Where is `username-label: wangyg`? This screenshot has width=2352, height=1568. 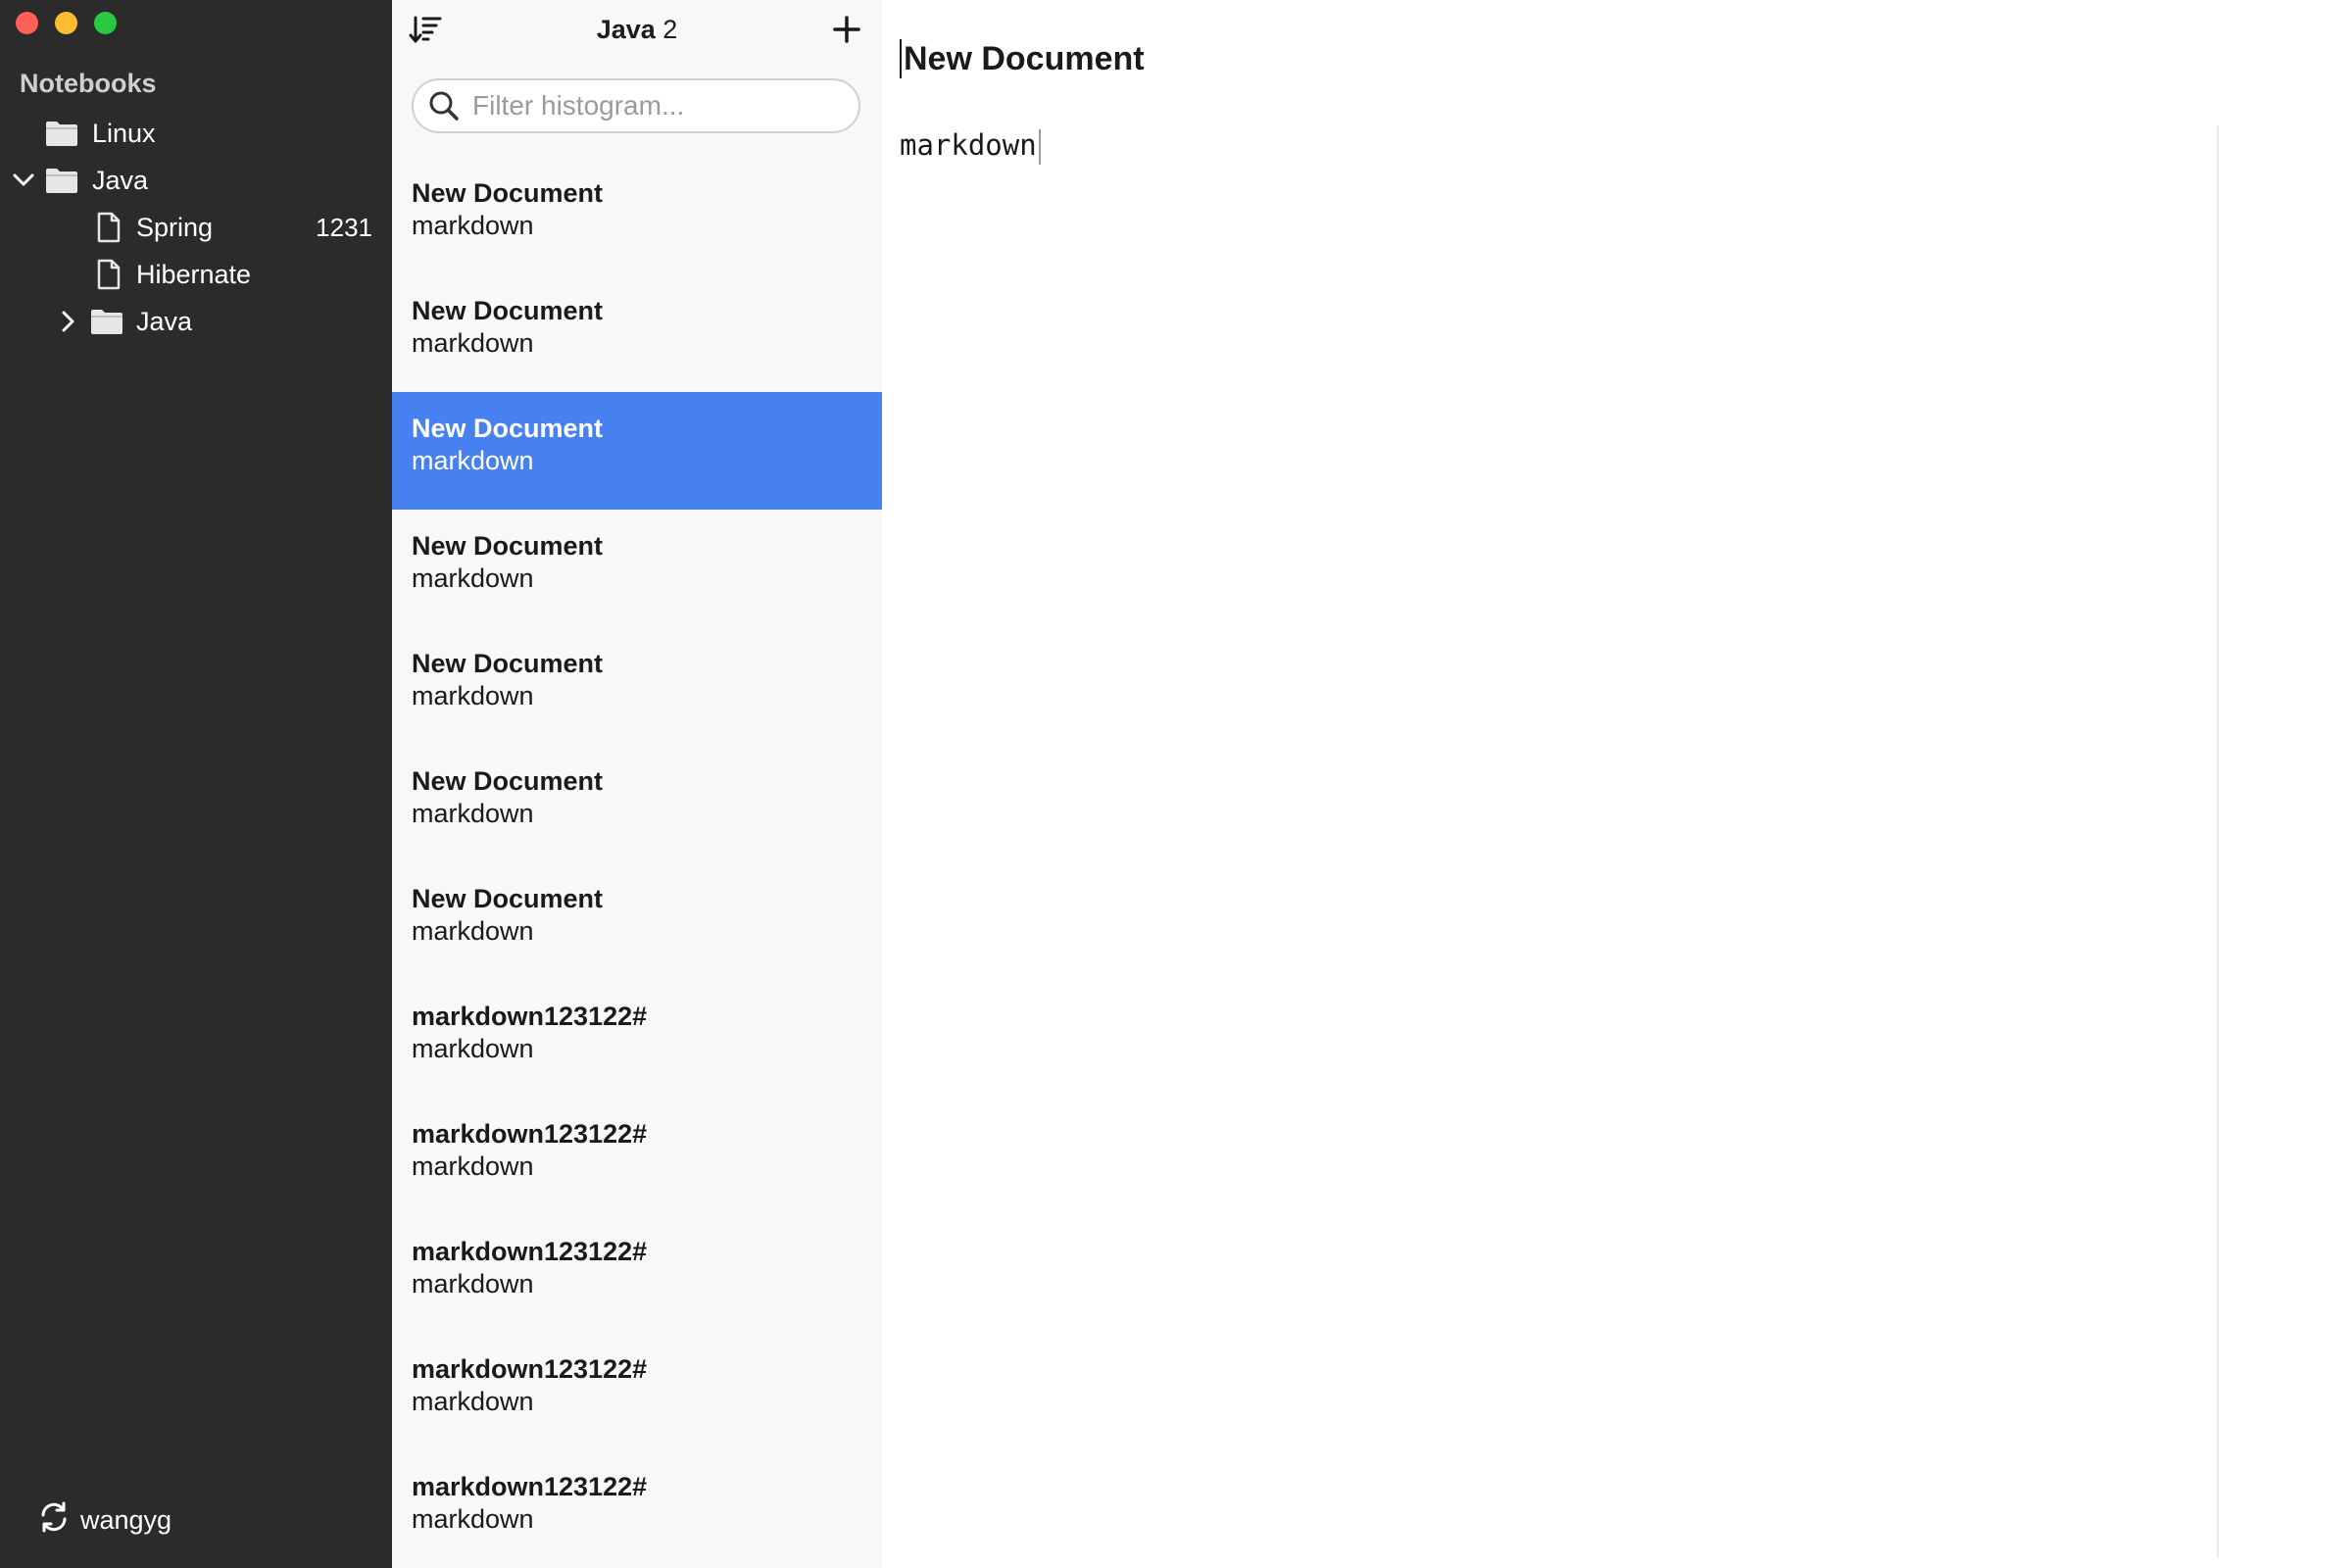
username-label: wangyg is located at coordinates (126, 1520).